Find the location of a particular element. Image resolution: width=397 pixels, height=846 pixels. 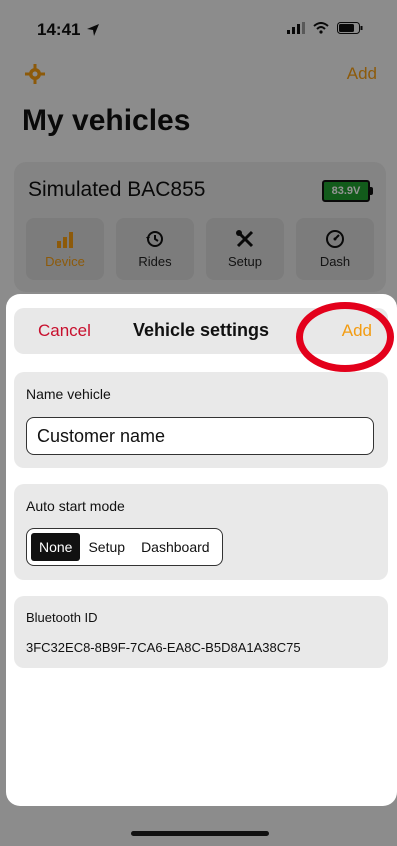

name-vehicle-section: Name vehicle is located at coordinates (201, 420).